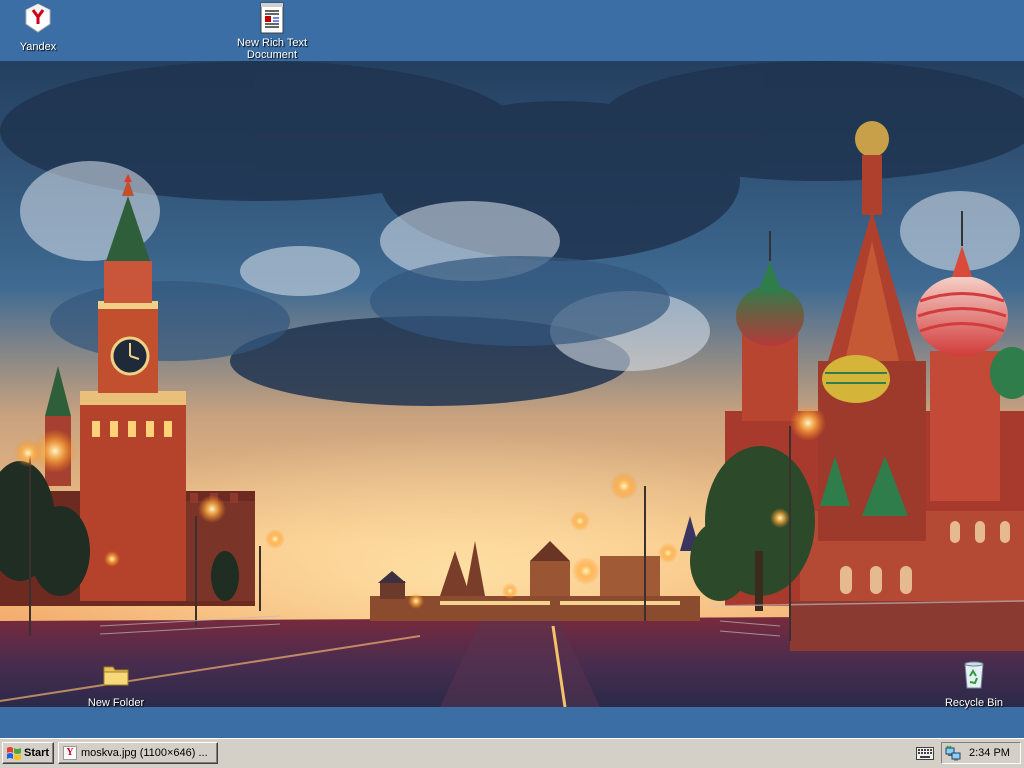 This screenshot has width=1024, height=768. Describe the element at coordinates (116, 674) in the screenshot. I see `folder-icon` at that location.